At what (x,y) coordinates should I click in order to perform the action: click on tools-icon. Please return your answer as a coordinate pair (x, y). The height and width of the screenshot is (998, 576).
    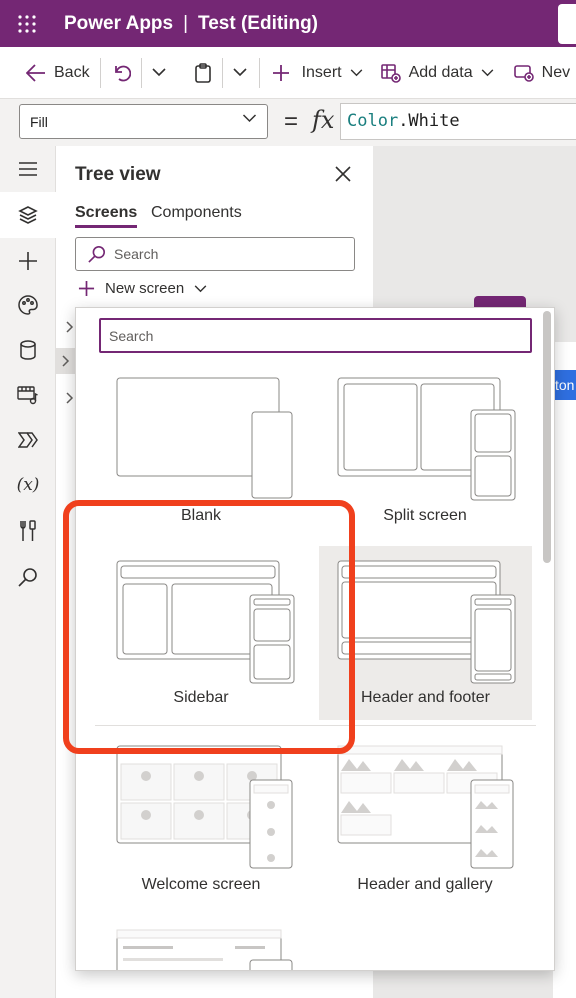
    Looking at the image, I should click on (28, 531).